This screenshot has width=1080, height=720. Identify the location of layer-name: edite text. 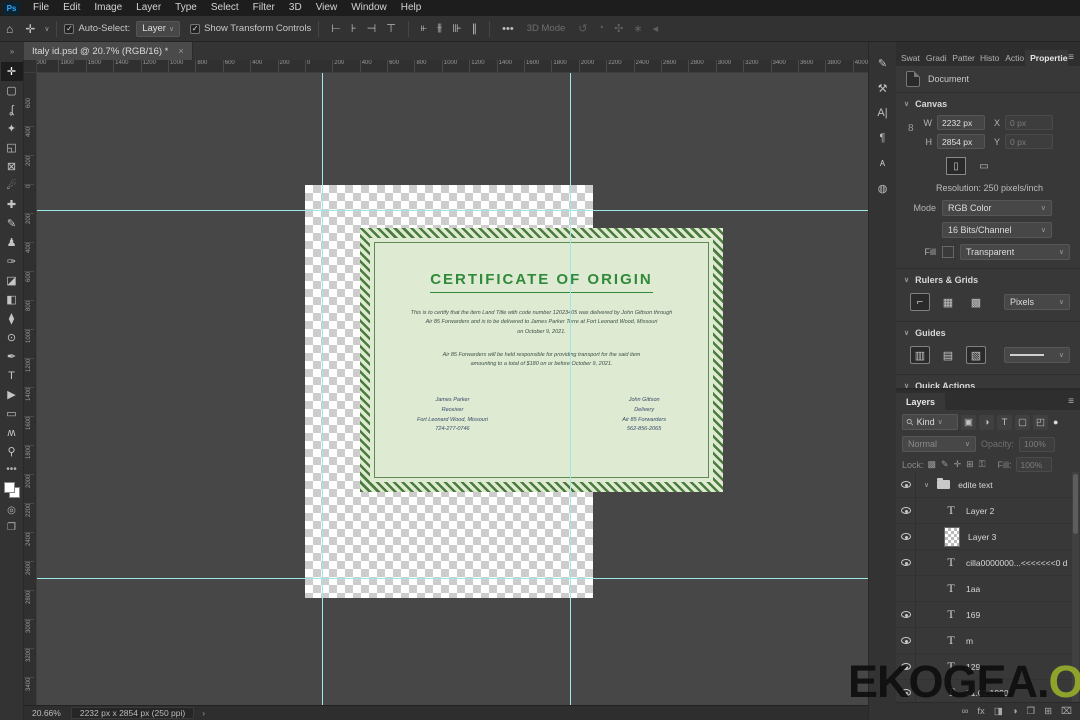
(975, 485).